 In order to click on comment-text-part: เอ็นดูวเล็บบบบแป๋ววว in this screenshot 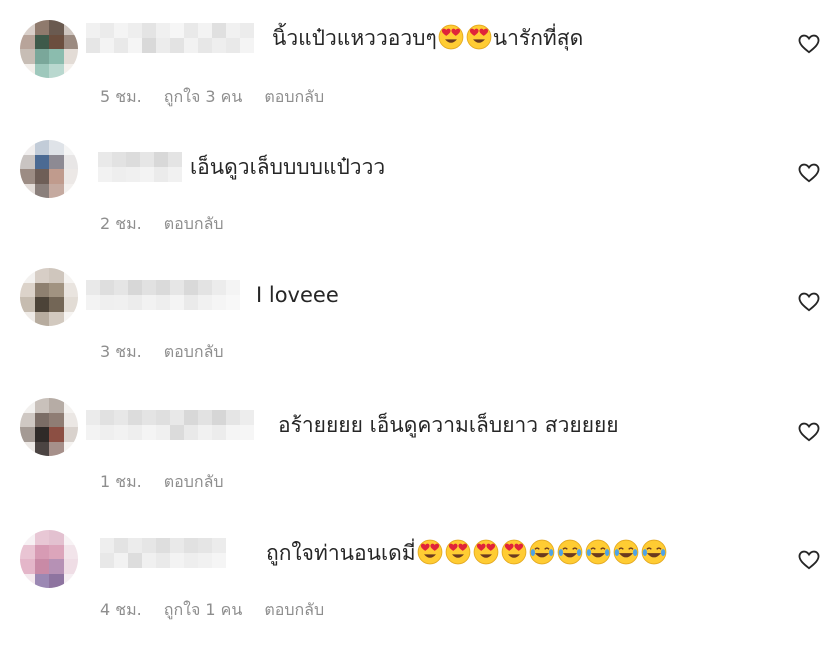, I will do `click(288, 167)`.